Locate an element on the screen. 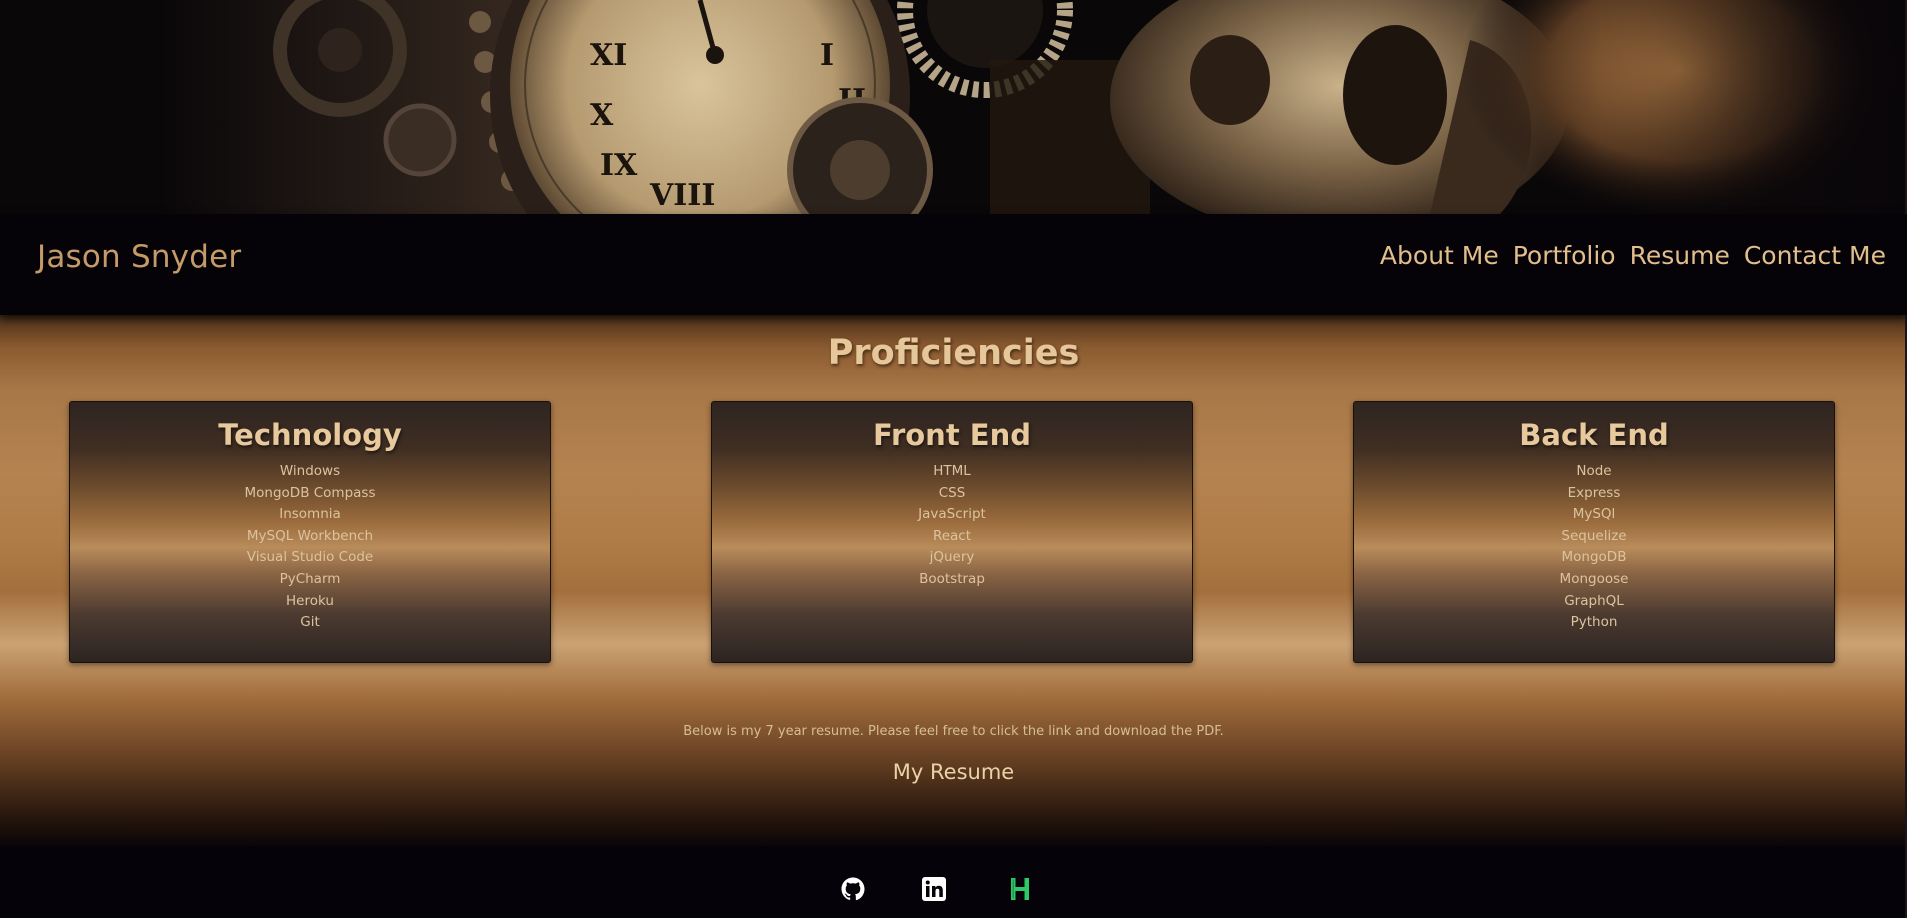  list-item: Bootstrap is located at coordinates (952, 578).